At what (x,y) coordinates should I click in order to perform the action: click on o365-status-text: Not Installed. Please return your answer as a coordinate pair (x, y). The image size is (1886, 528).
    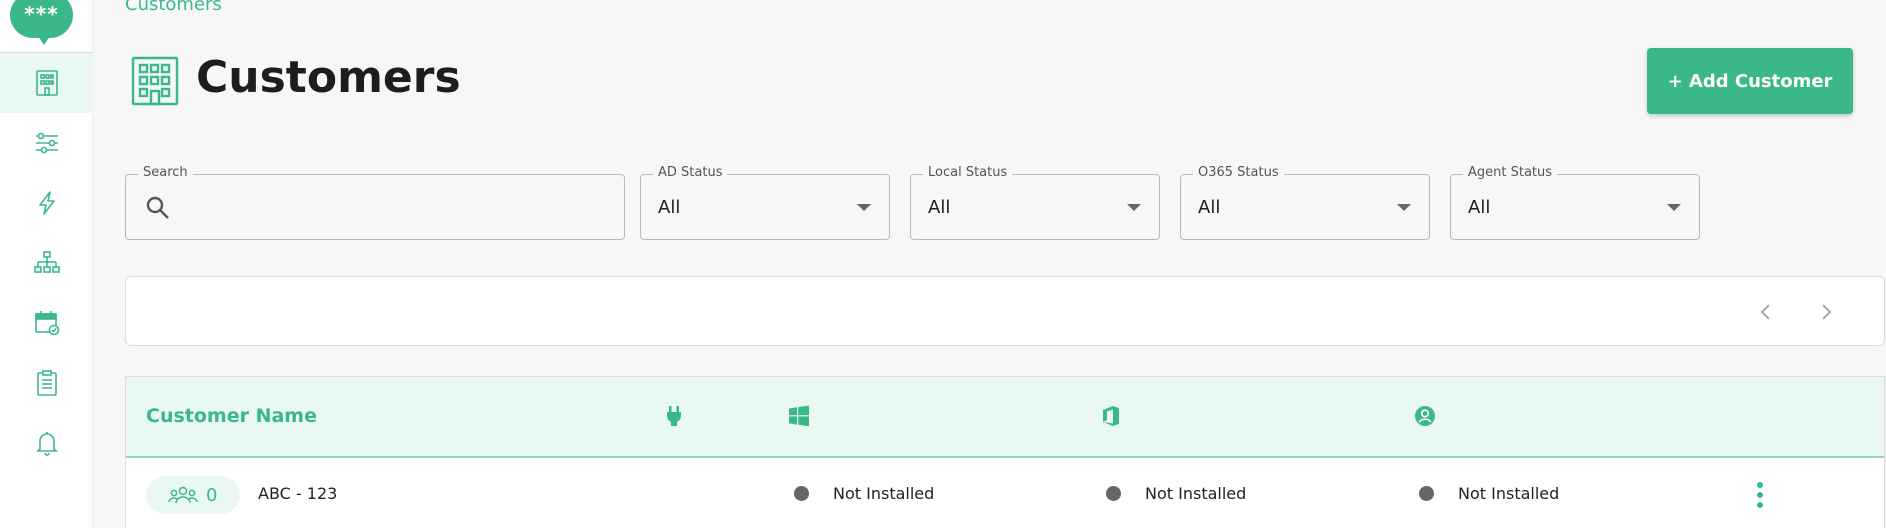
    Looking at the image, I should click on (1196, 493).